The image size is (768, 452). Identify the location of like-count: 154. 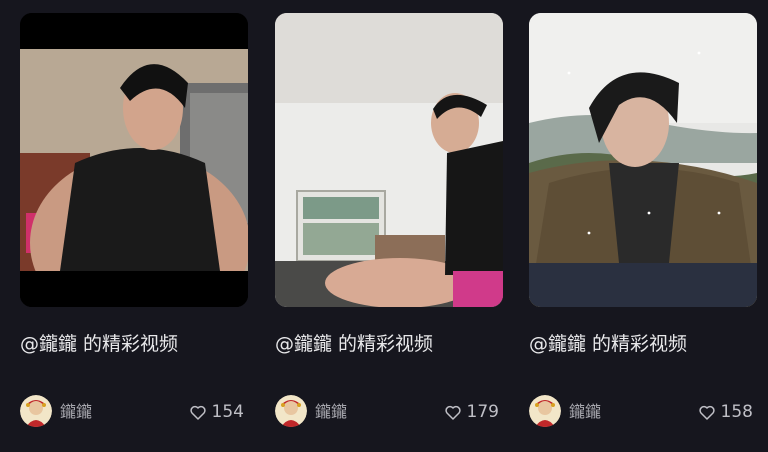
(216, 412).